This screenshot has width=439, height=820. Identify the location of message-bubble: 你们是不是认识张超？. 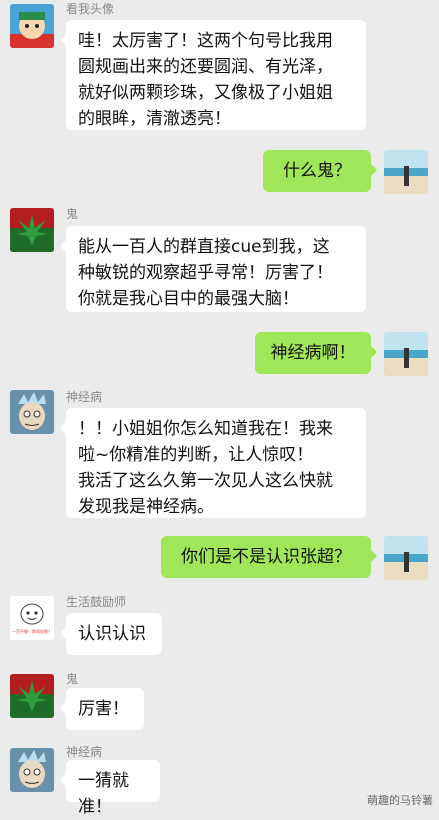
(269, 557).